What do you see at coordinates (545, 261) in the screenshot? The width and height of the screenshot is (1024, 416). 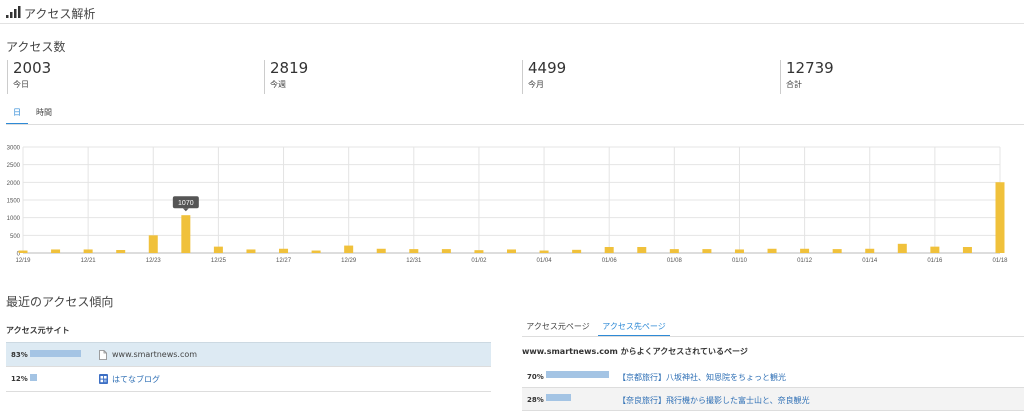 I see `x-tick-label: 01/04` at bounding box center [545, 261].